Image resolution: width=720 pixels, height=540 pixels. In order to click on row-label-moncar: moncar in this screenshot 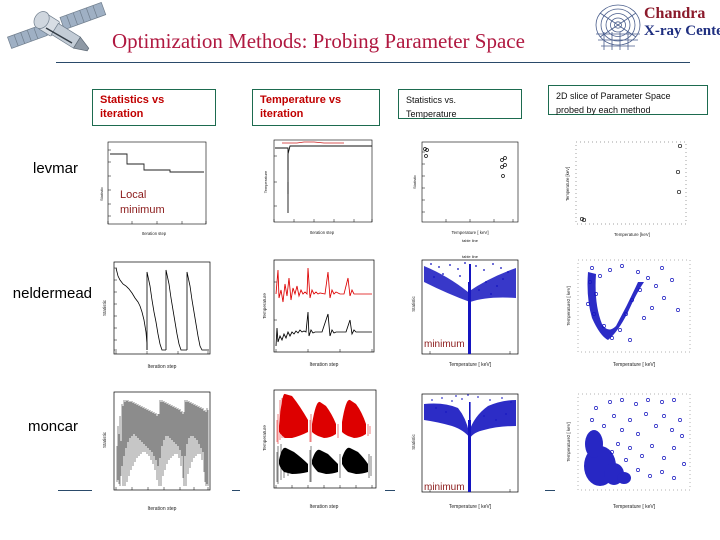, I will do `click(52, 426)`.